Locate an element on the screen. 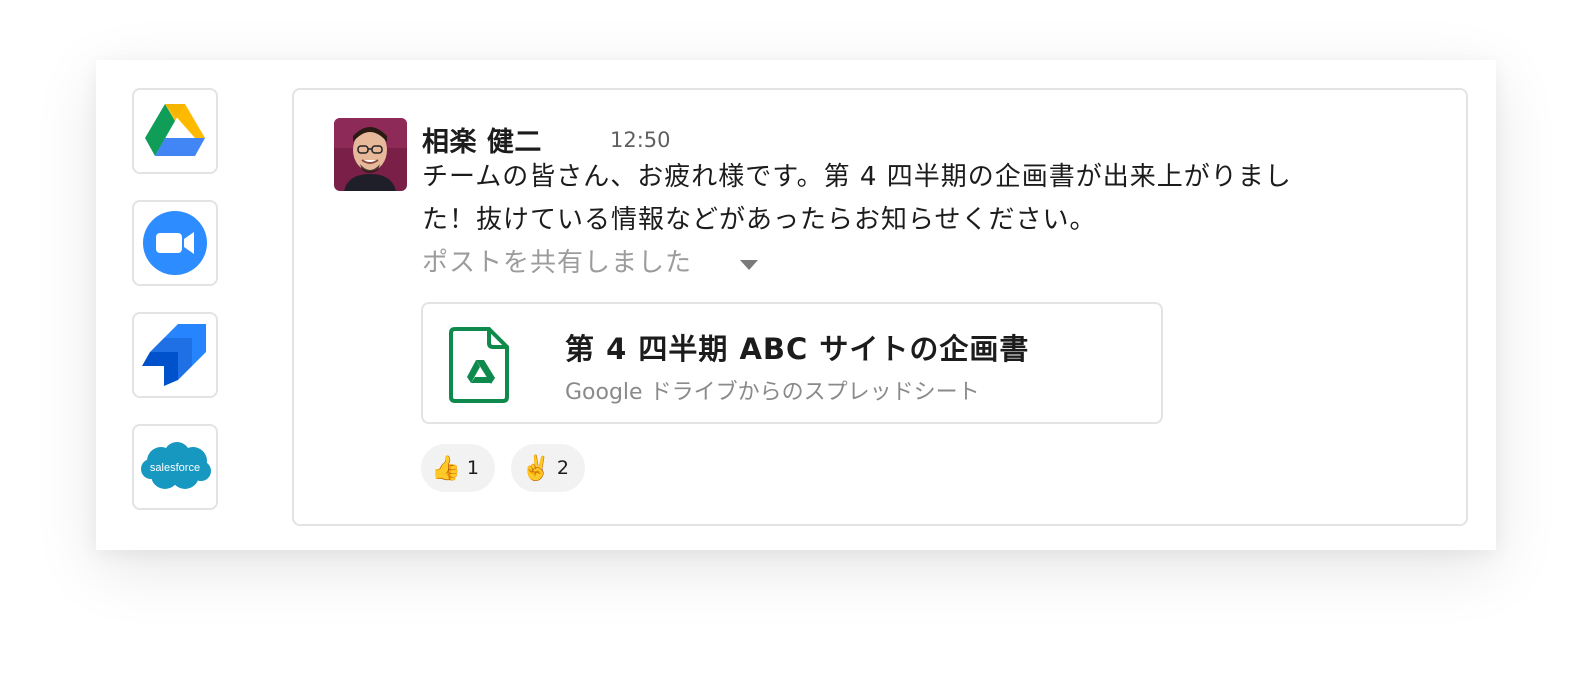  thumbs-up-icon: 👍 is located at coordinates (446, 468).